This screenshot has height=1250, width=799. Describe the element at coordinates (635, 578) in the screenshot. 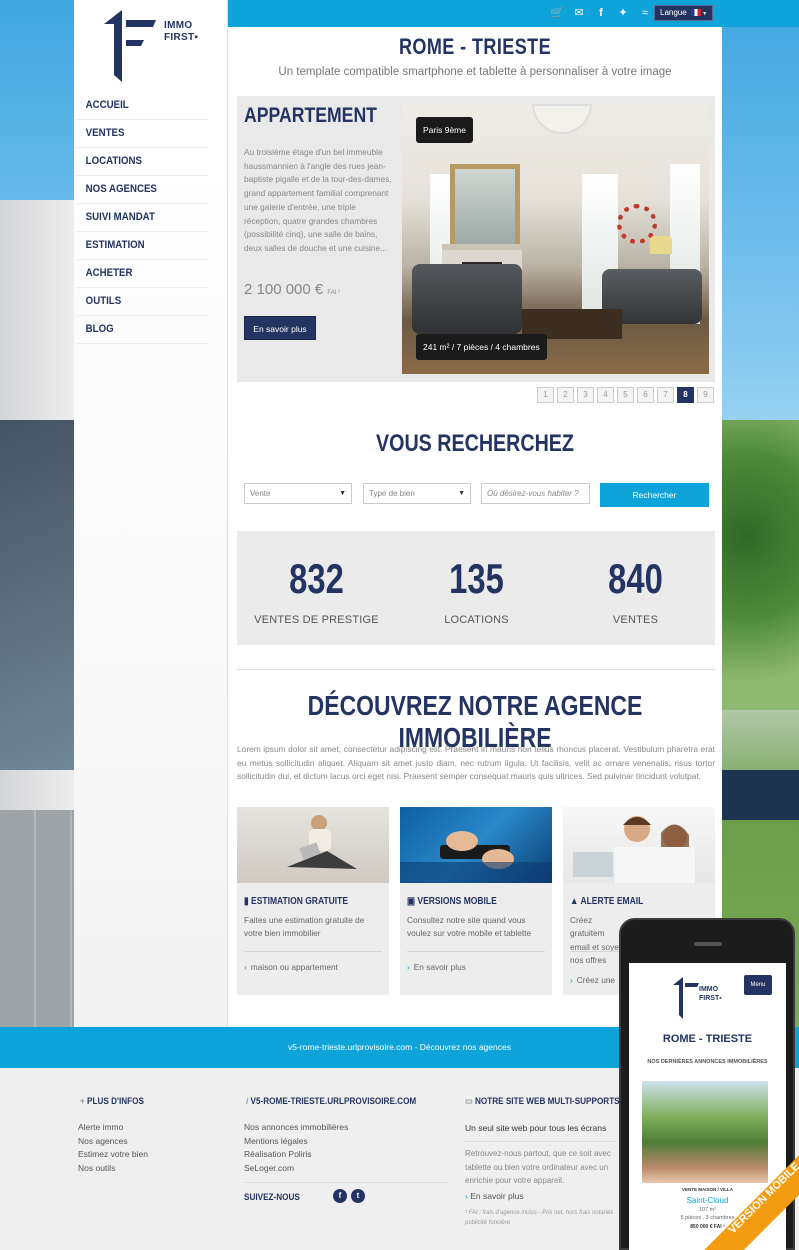

I see `stat-number: 840` at that location.